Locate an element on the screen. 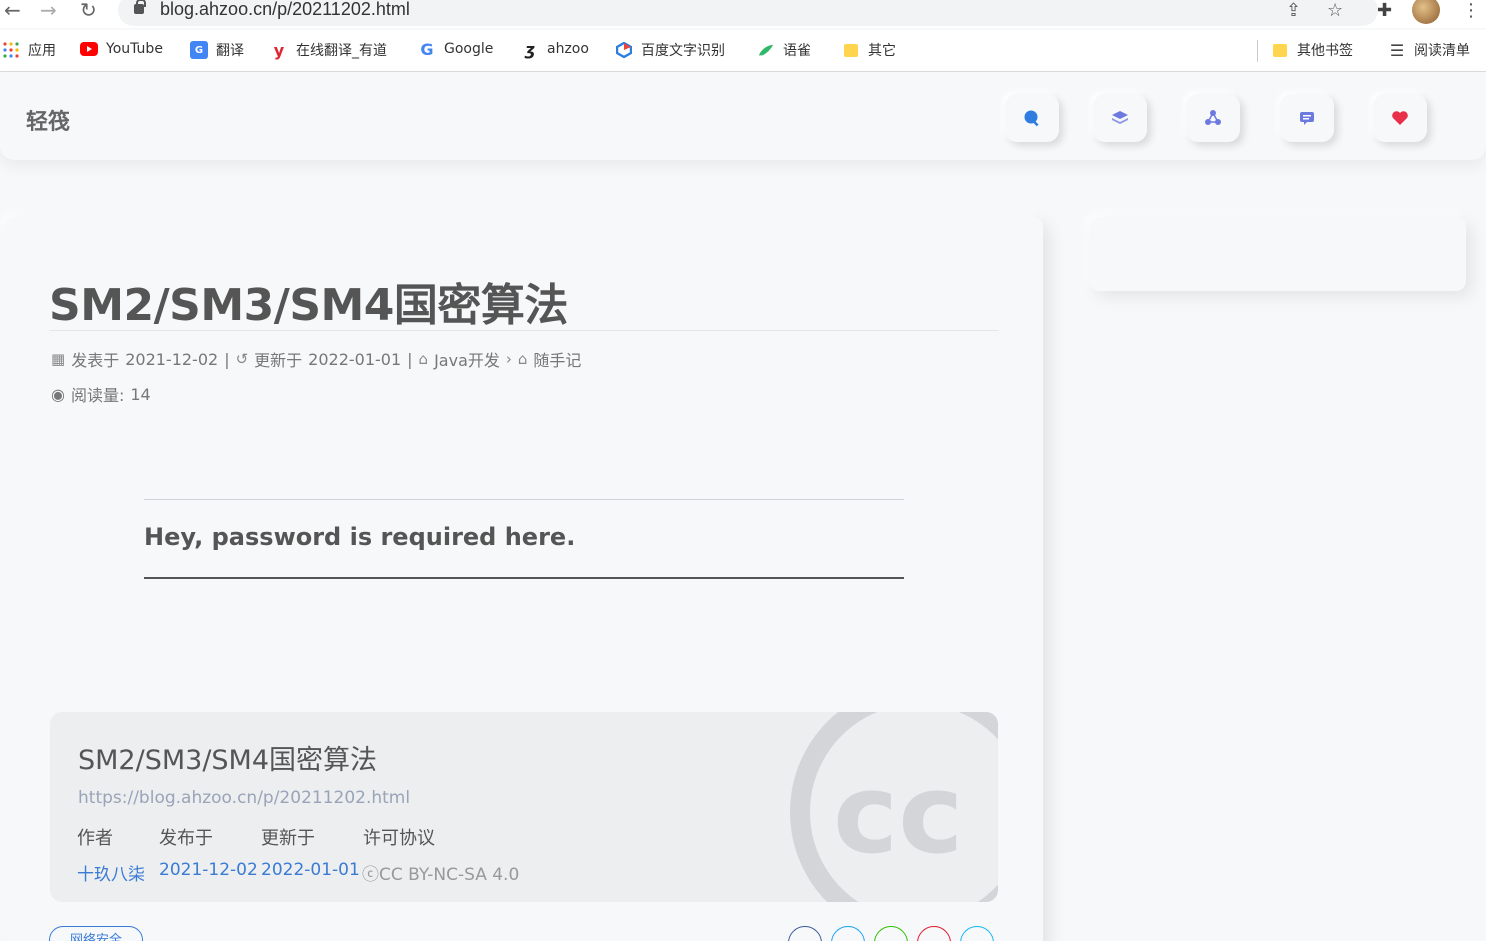 The image size is (1486, 941). layers-icon is located at coordinates (1120, 117).